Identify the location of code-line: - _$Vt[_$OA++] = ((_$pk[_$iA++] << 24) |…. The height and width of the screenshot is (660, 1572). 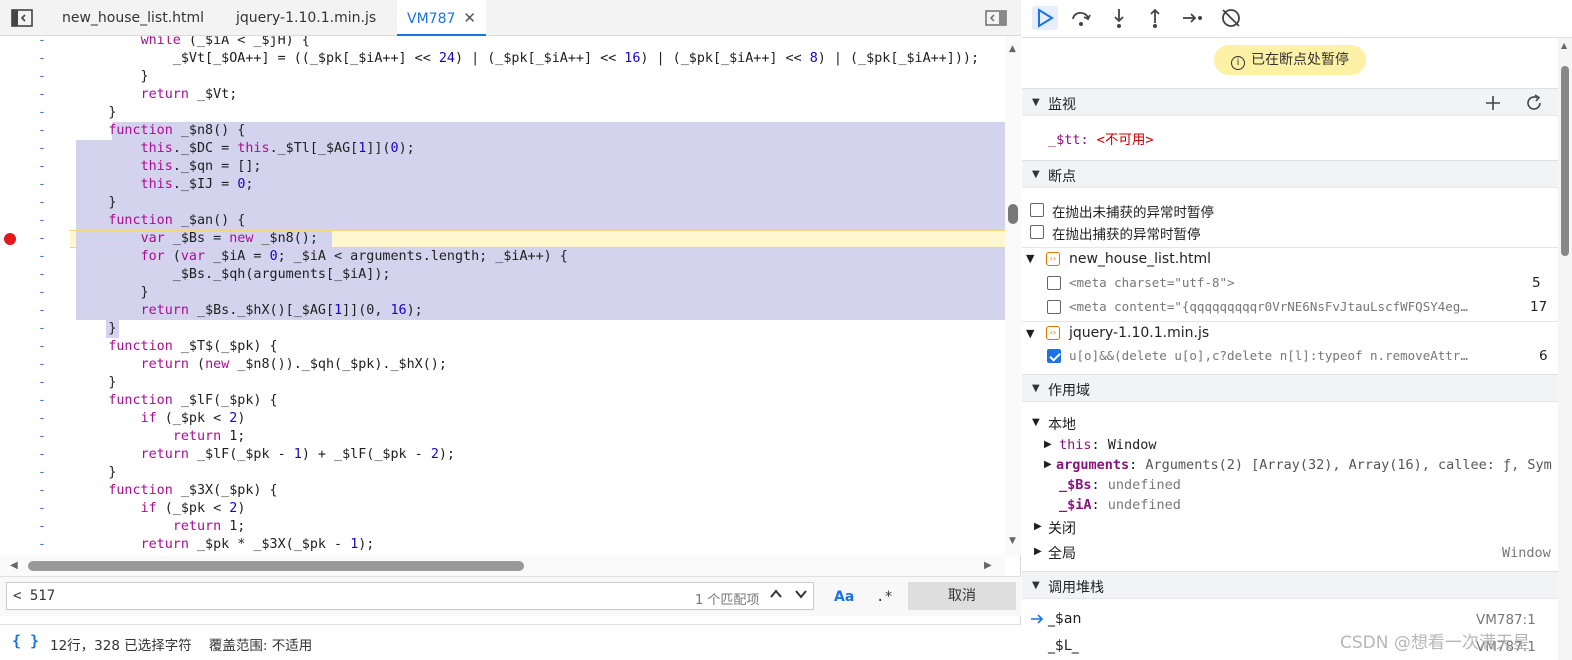
(502, 59).